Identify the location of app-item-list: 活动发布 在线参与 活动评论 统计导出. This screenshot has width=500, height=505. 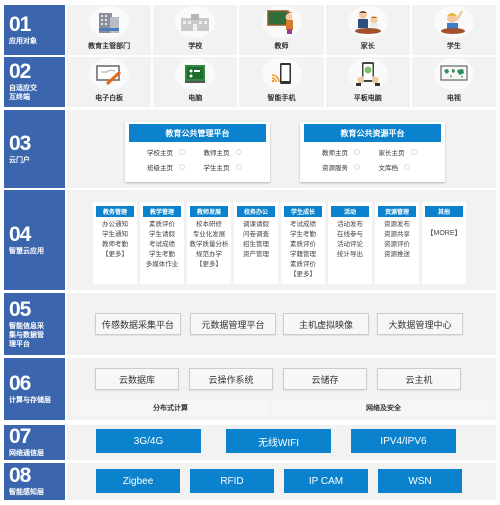
(350, 240).